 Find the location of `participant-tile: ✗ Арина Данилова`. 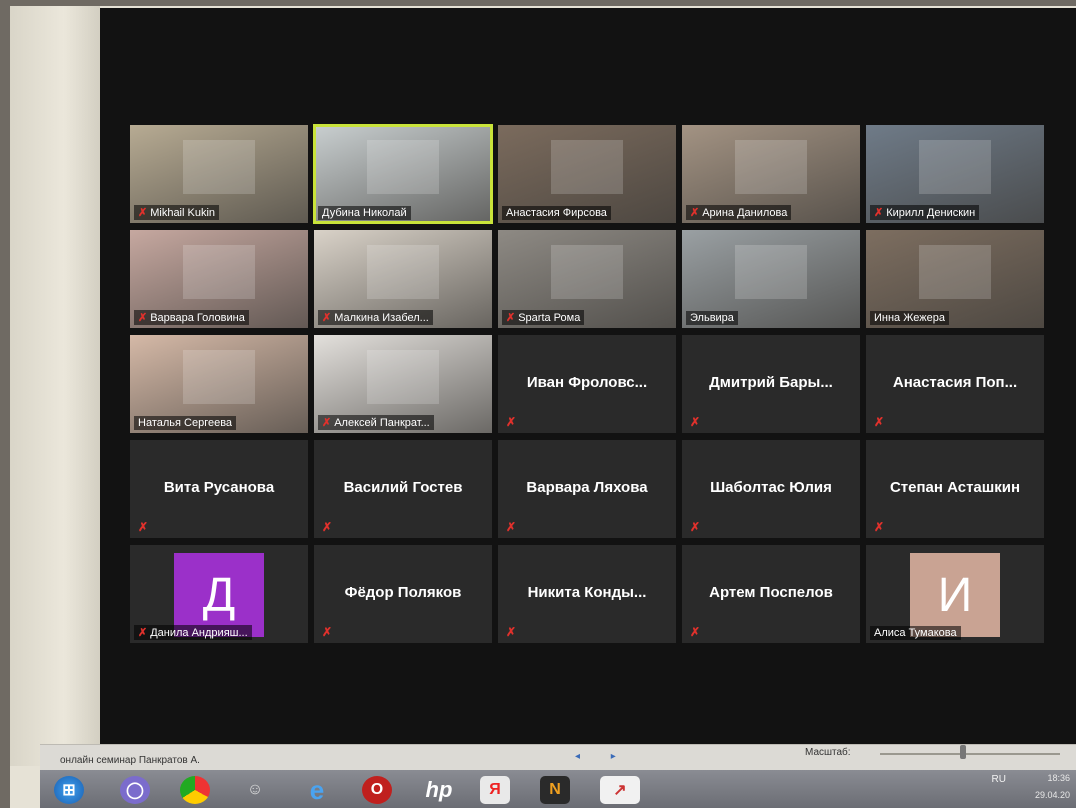

participant-tile: ✗ Арина Данилова is located at coordinates (771, 174).